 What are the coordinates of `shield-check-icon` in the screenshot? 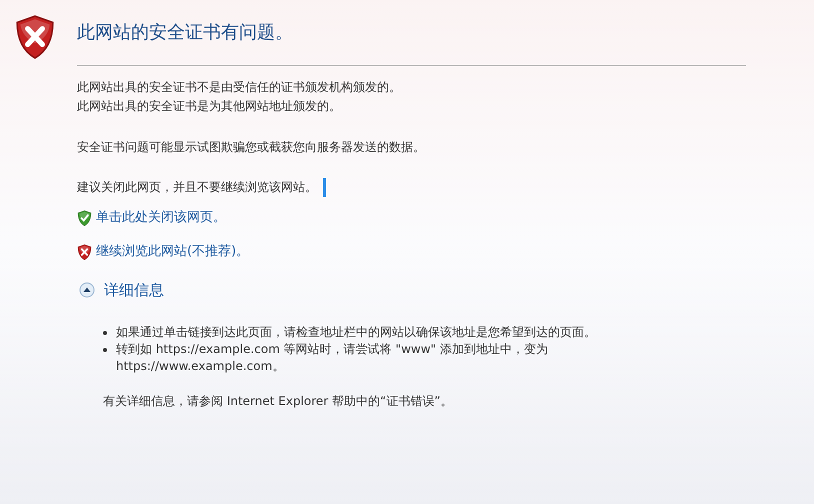 It's located at (84, 218).